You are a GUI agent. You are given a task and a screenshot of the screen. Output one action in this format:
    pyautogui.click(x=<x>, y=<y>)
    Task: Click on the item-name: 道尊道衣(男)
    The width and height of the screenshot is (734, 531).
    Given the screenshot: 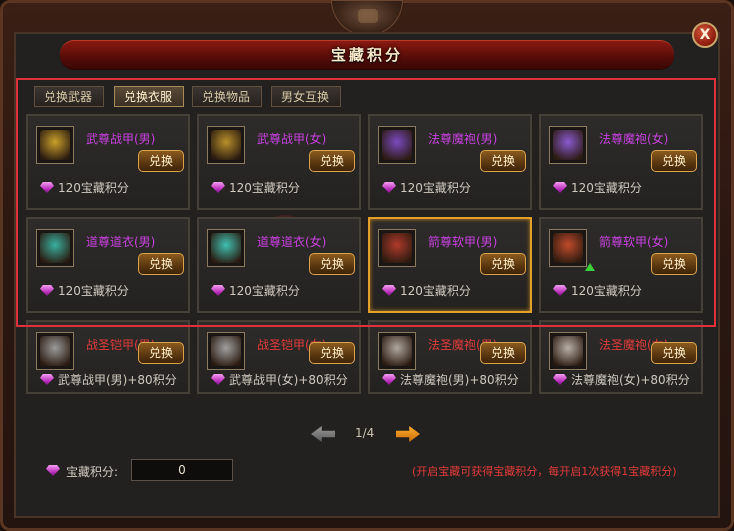 What is the action you would take?
    pyautogui.click(x=121, y=242)
    